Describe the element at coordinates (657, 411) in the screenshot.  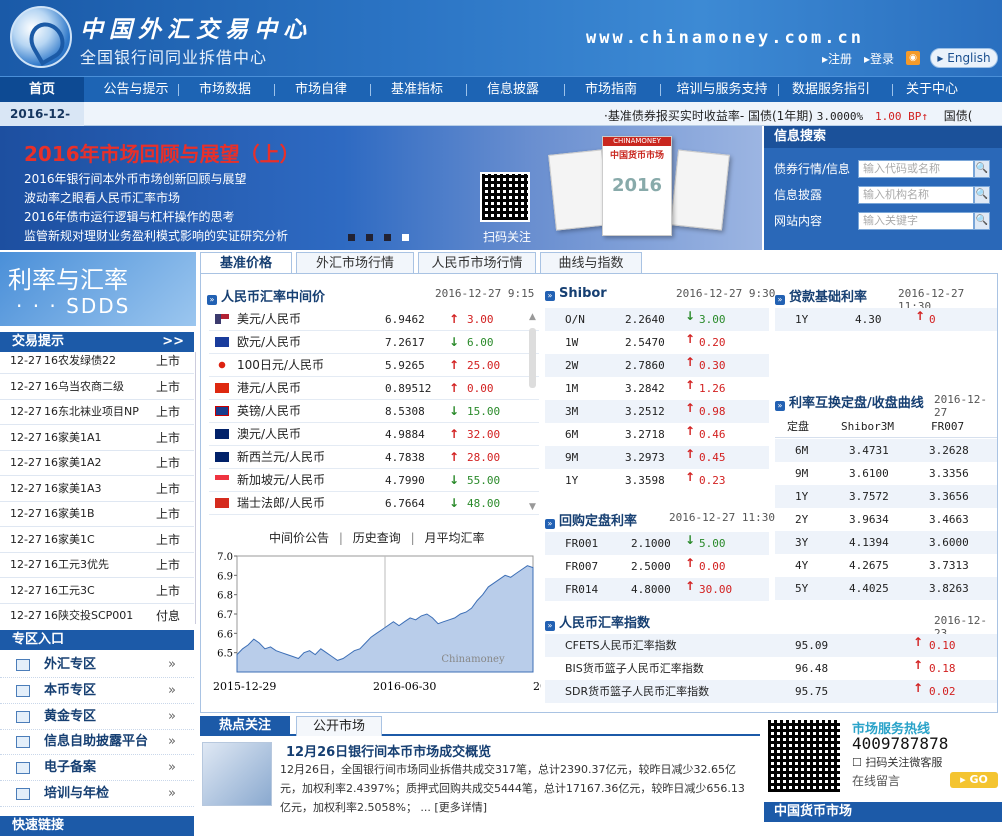
I see `shibor-row: 3M 3.2512 ↑ 0.98` at that location.